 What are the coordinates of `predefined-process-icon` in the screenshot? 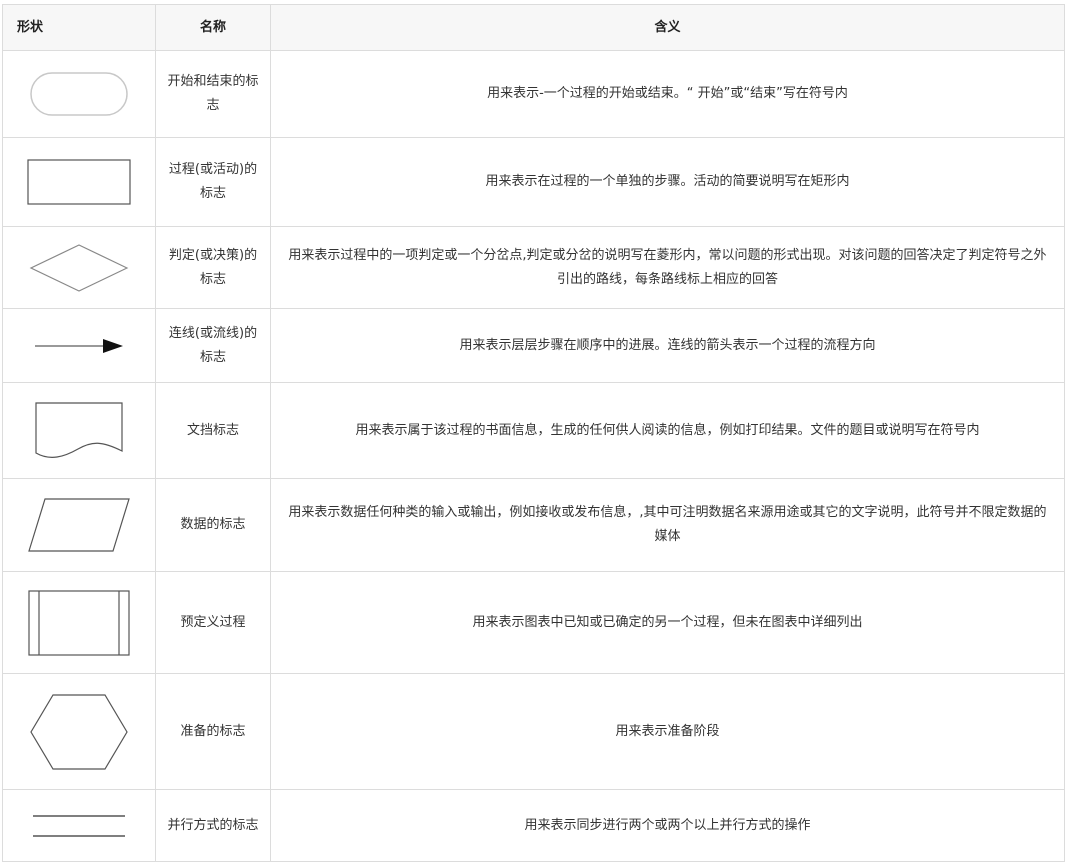 It's located at (79, 622).